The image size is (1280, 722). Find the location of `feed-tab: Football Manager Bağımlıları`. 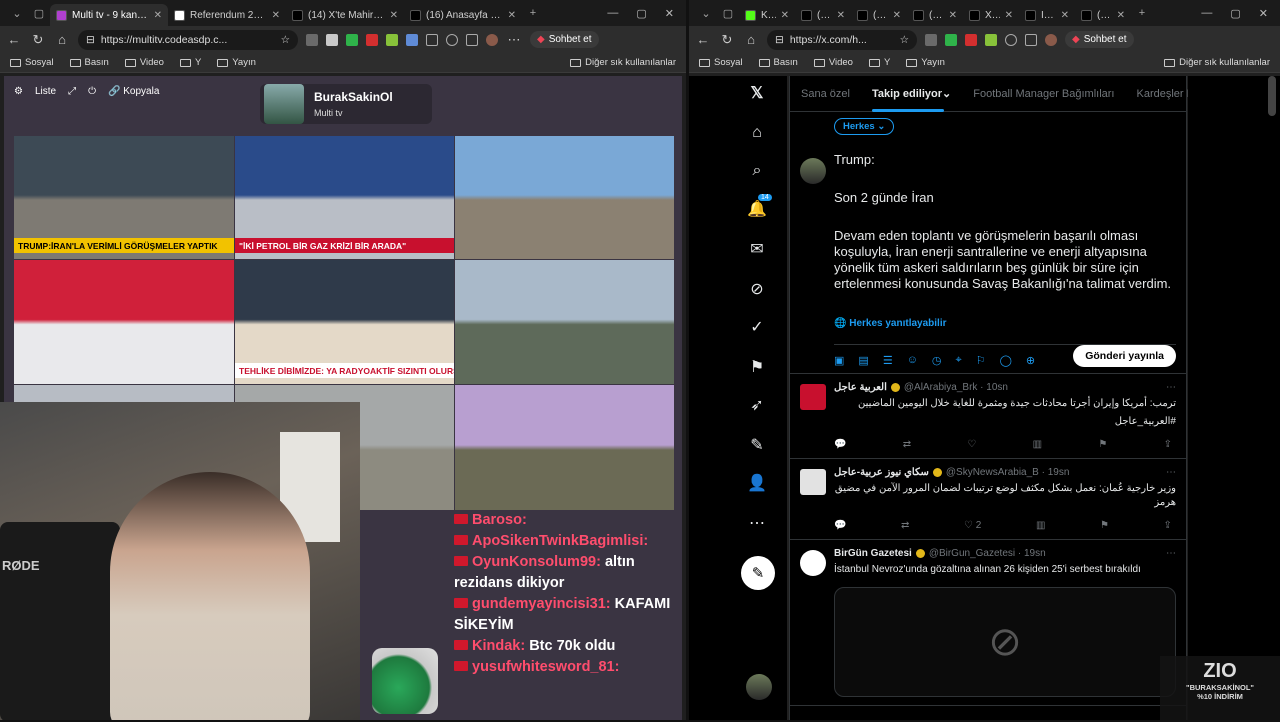

feed-tab: Football Manager Bağımlıları is located at coordinates (1043, 94).